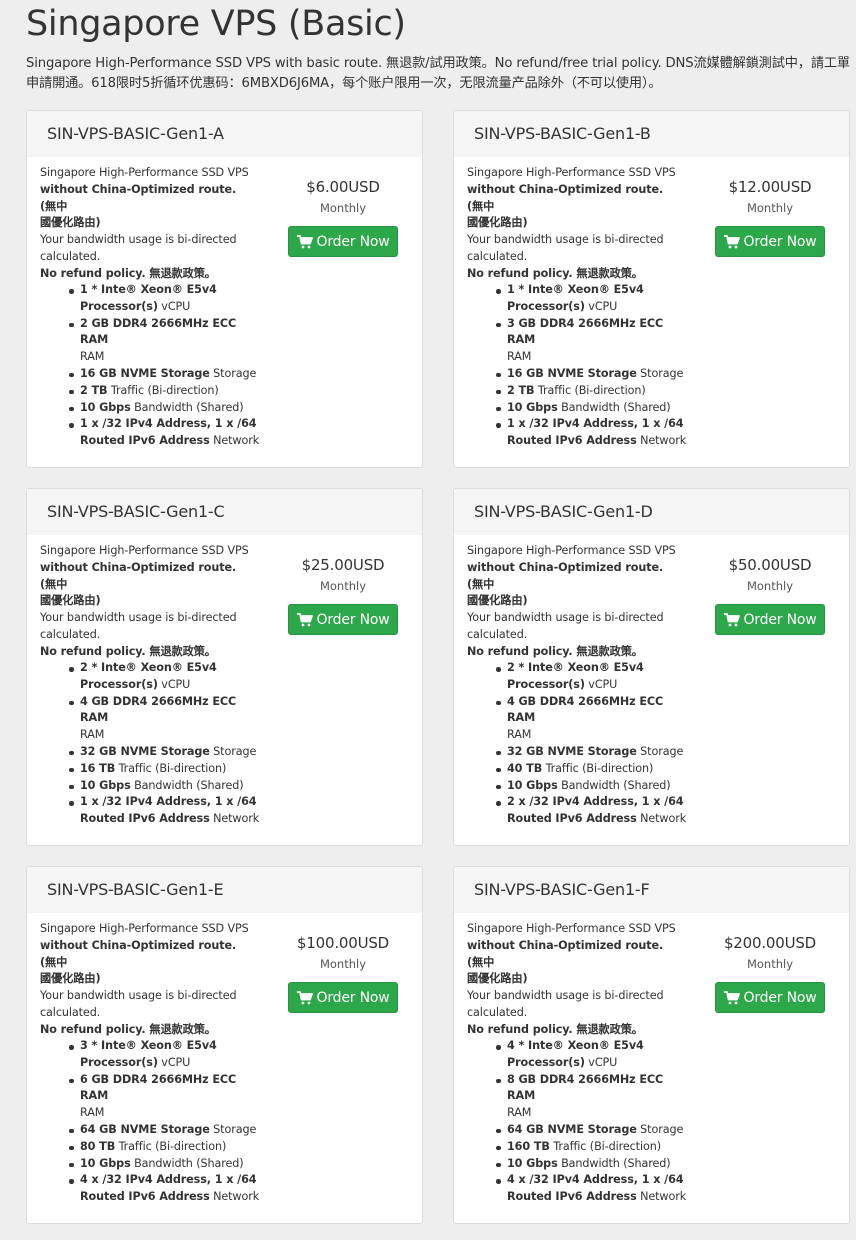 The image size is (856, 1240). Describe the element at coordinates (651, 134) in the screenshot. I see `product-name: SIN-VPS-BASIC-Gen1-B` at that location.